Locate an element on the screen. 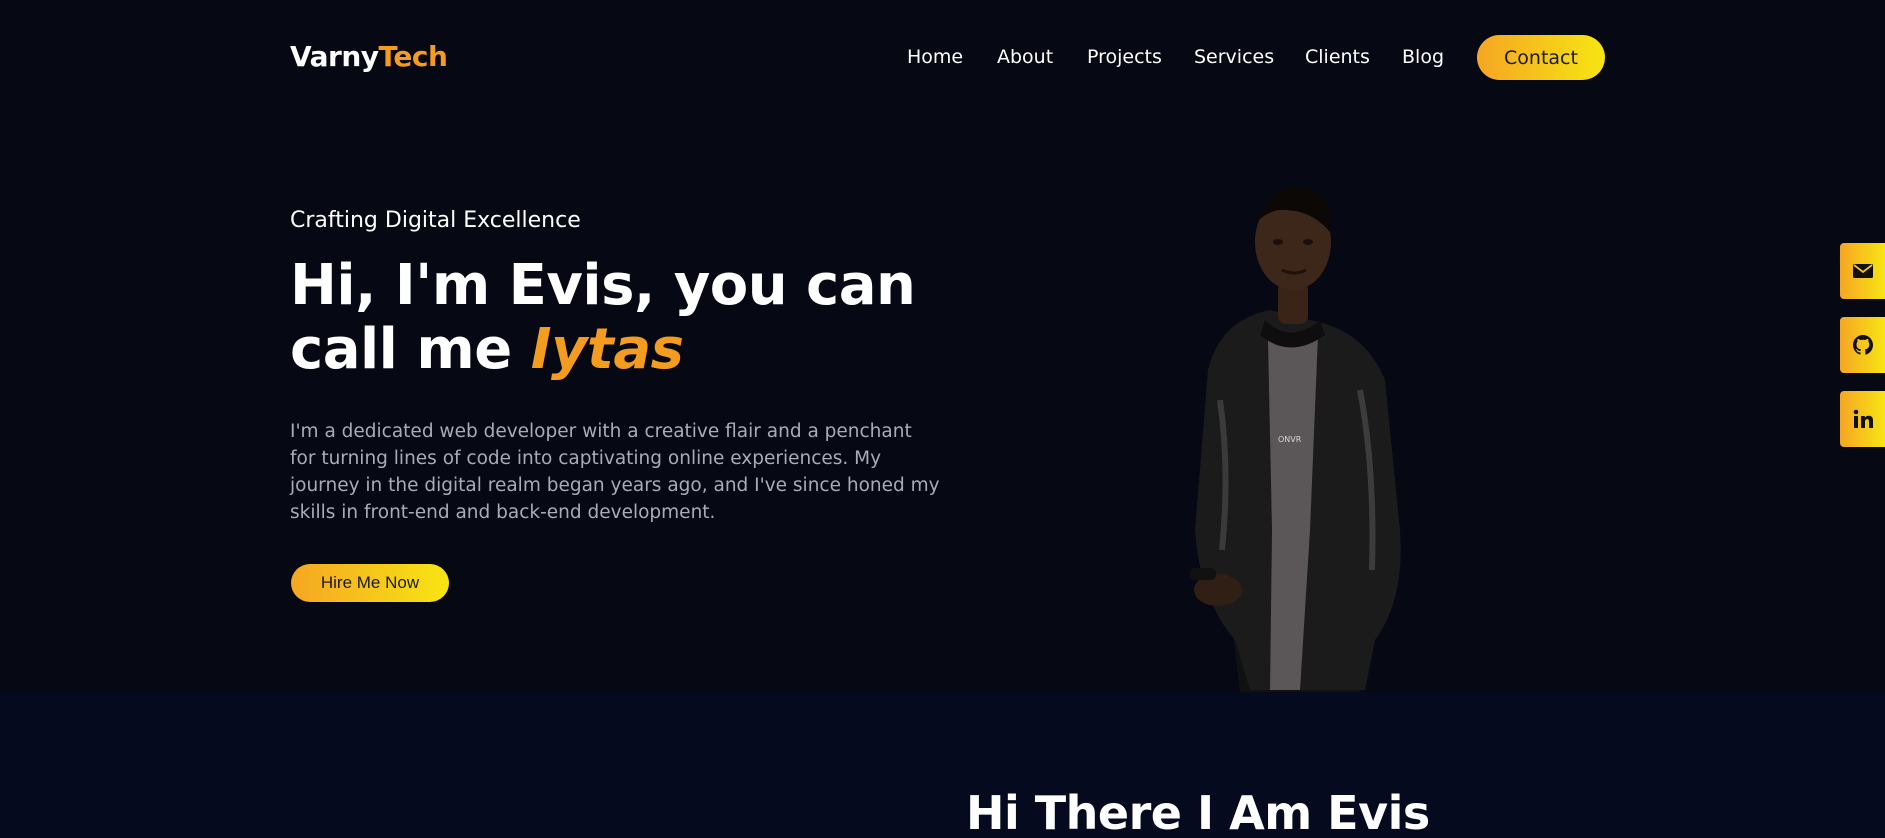 The image size is (1885, 838). brand-name-part1: Varny is located at coordinates (334, 56).